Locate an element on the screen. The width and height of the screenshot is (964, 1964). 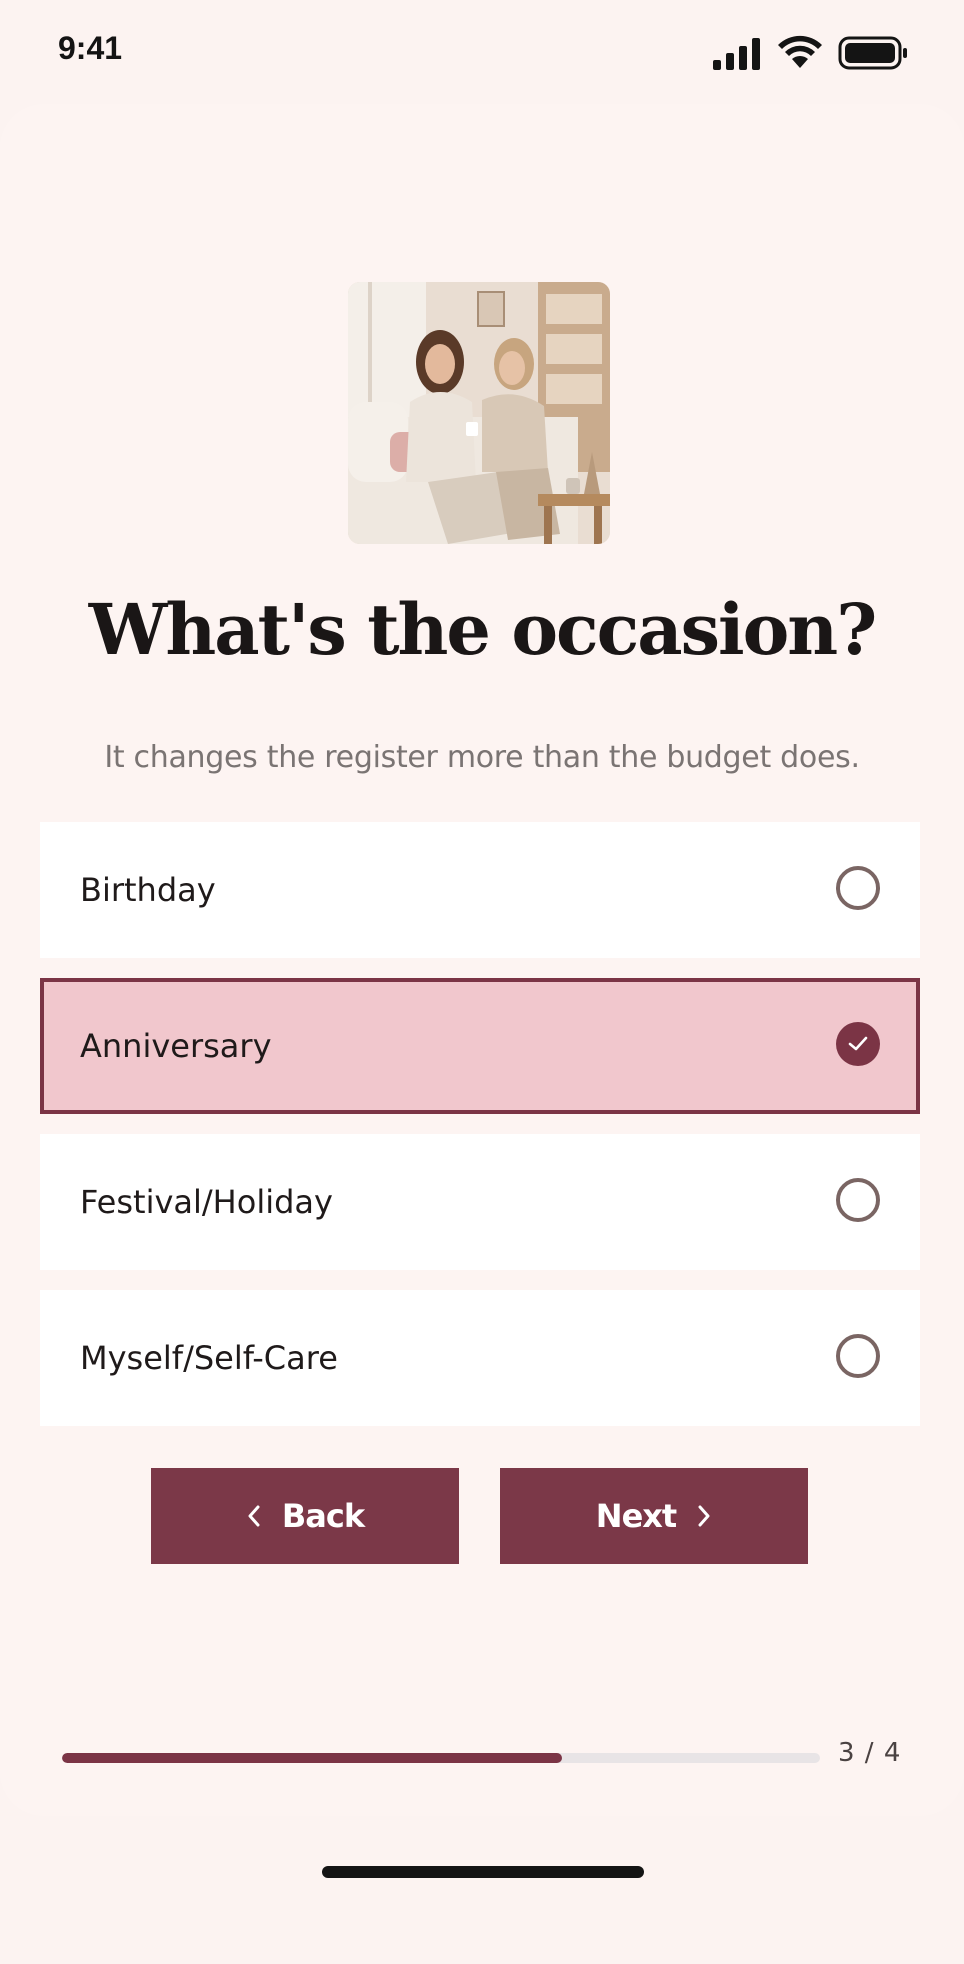
signal-icon is located at coordinates (736, 54).